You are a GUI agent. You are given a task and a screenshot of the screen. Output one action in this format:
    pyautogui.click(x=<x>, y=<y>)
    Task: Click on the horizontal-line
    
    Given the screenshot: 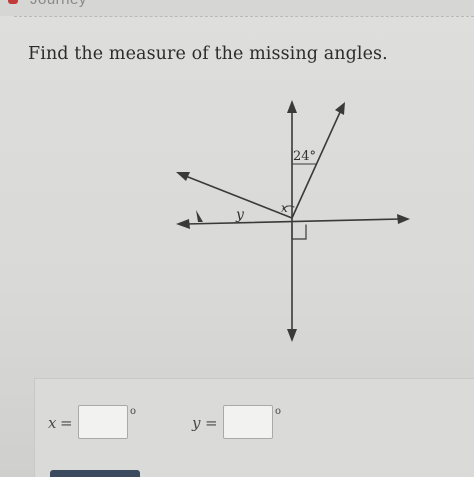 What is the action you would take?
    pyautogui.click(x=294, y=221)
    